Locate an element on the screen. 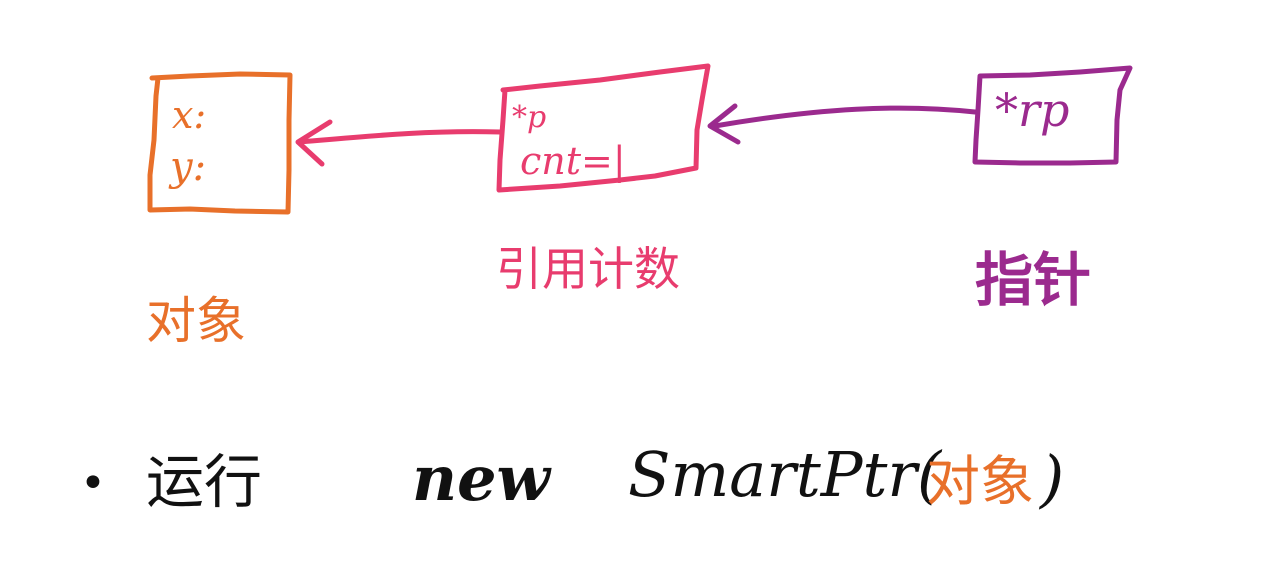 The height and width of the screenshot is (588, 1264). keyword-new: new is located at coordinates (482, 478).